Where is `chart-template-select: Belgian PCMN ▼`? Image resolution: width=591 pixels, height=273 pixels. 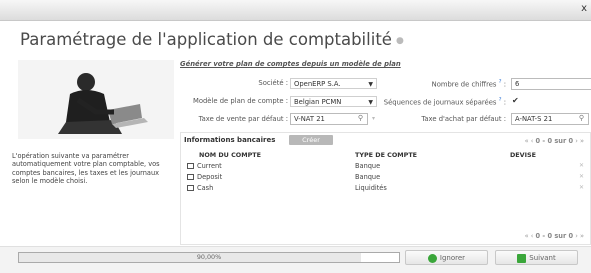
chart-template-select: Belgian PCMN ▼ is located at coordinates (333, 101).